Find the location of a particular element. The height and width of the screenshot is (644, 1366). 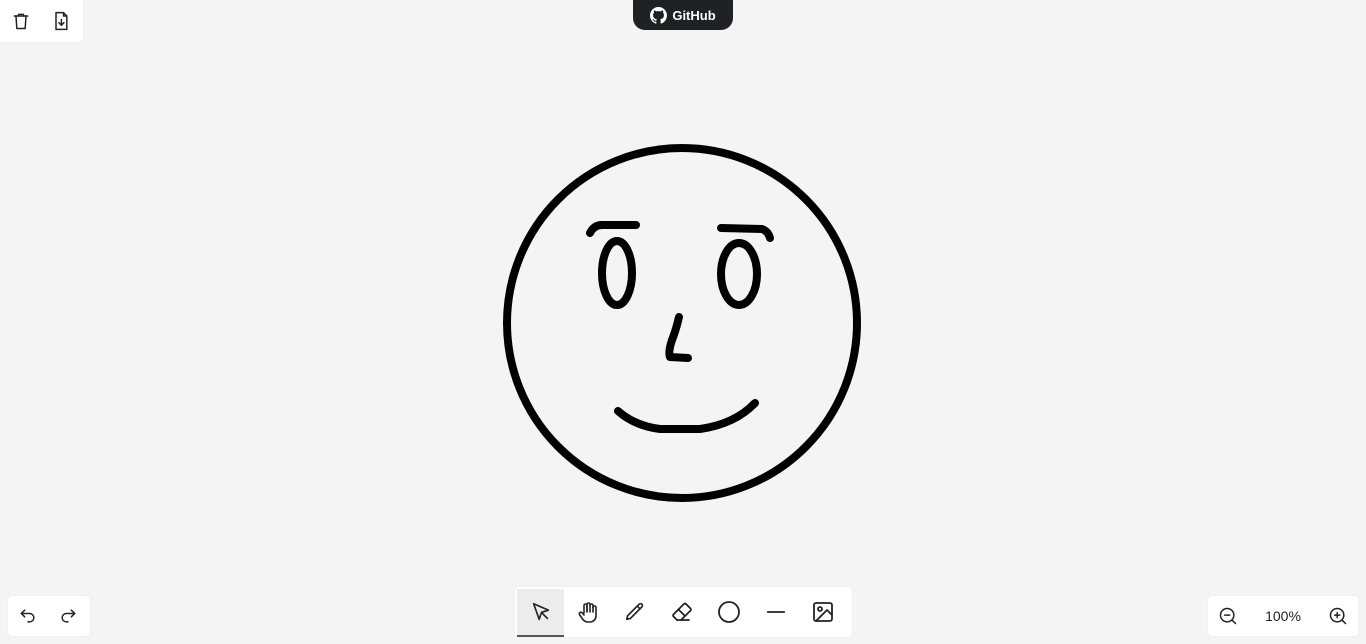

tool-select-button is located at coordinates (540, 613).